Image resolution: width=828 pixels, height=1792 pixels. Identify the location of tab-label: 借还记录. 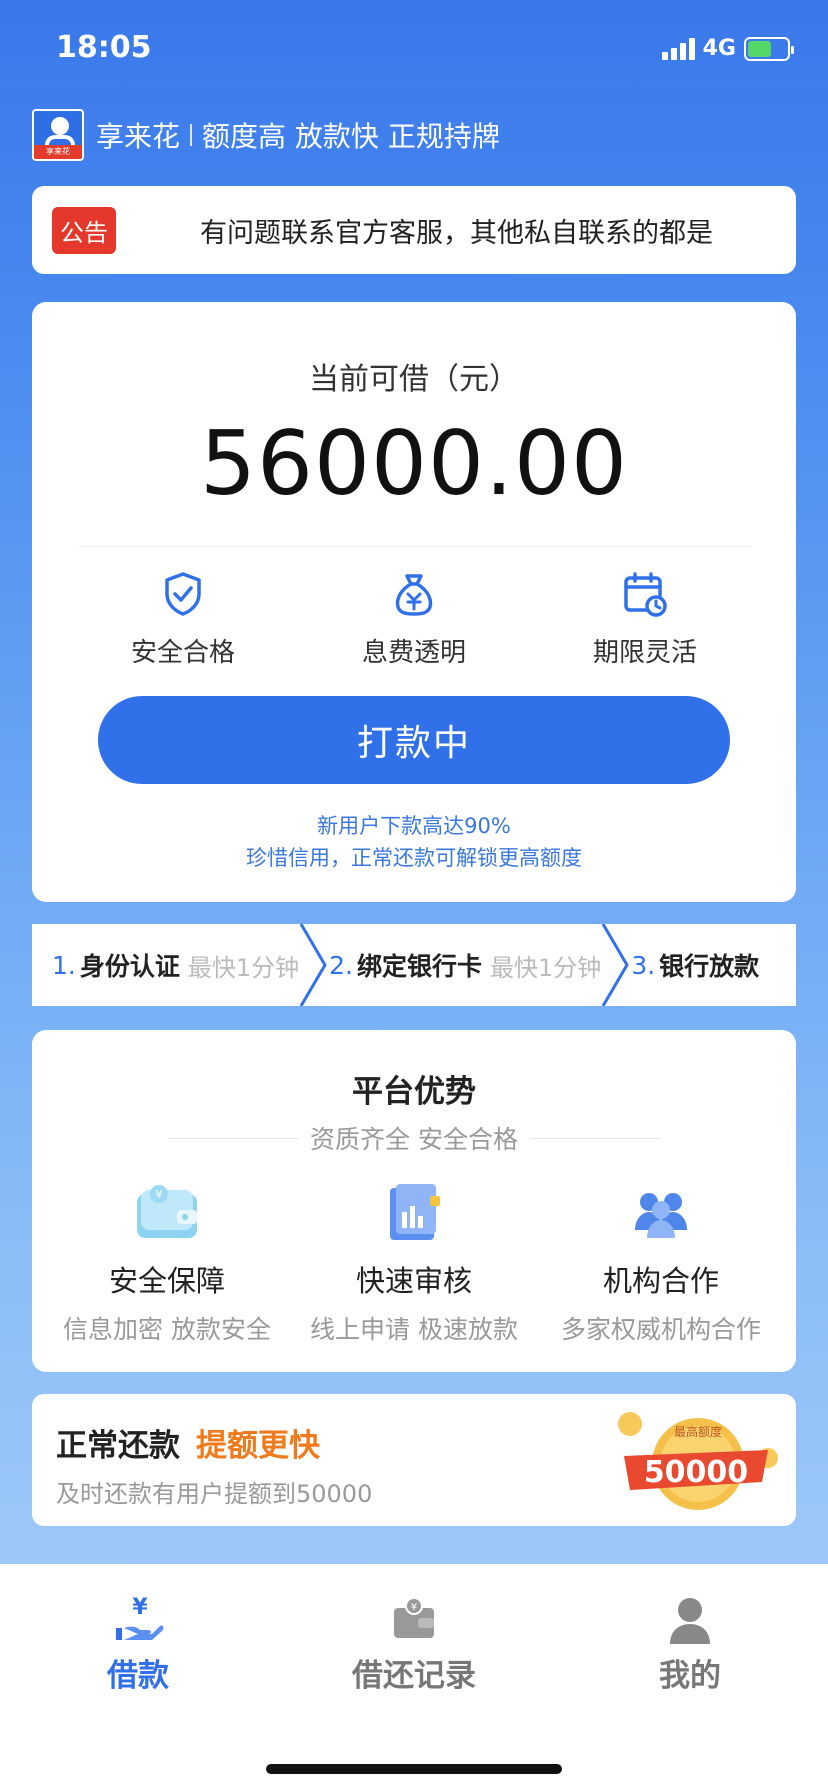
(414, 1676).